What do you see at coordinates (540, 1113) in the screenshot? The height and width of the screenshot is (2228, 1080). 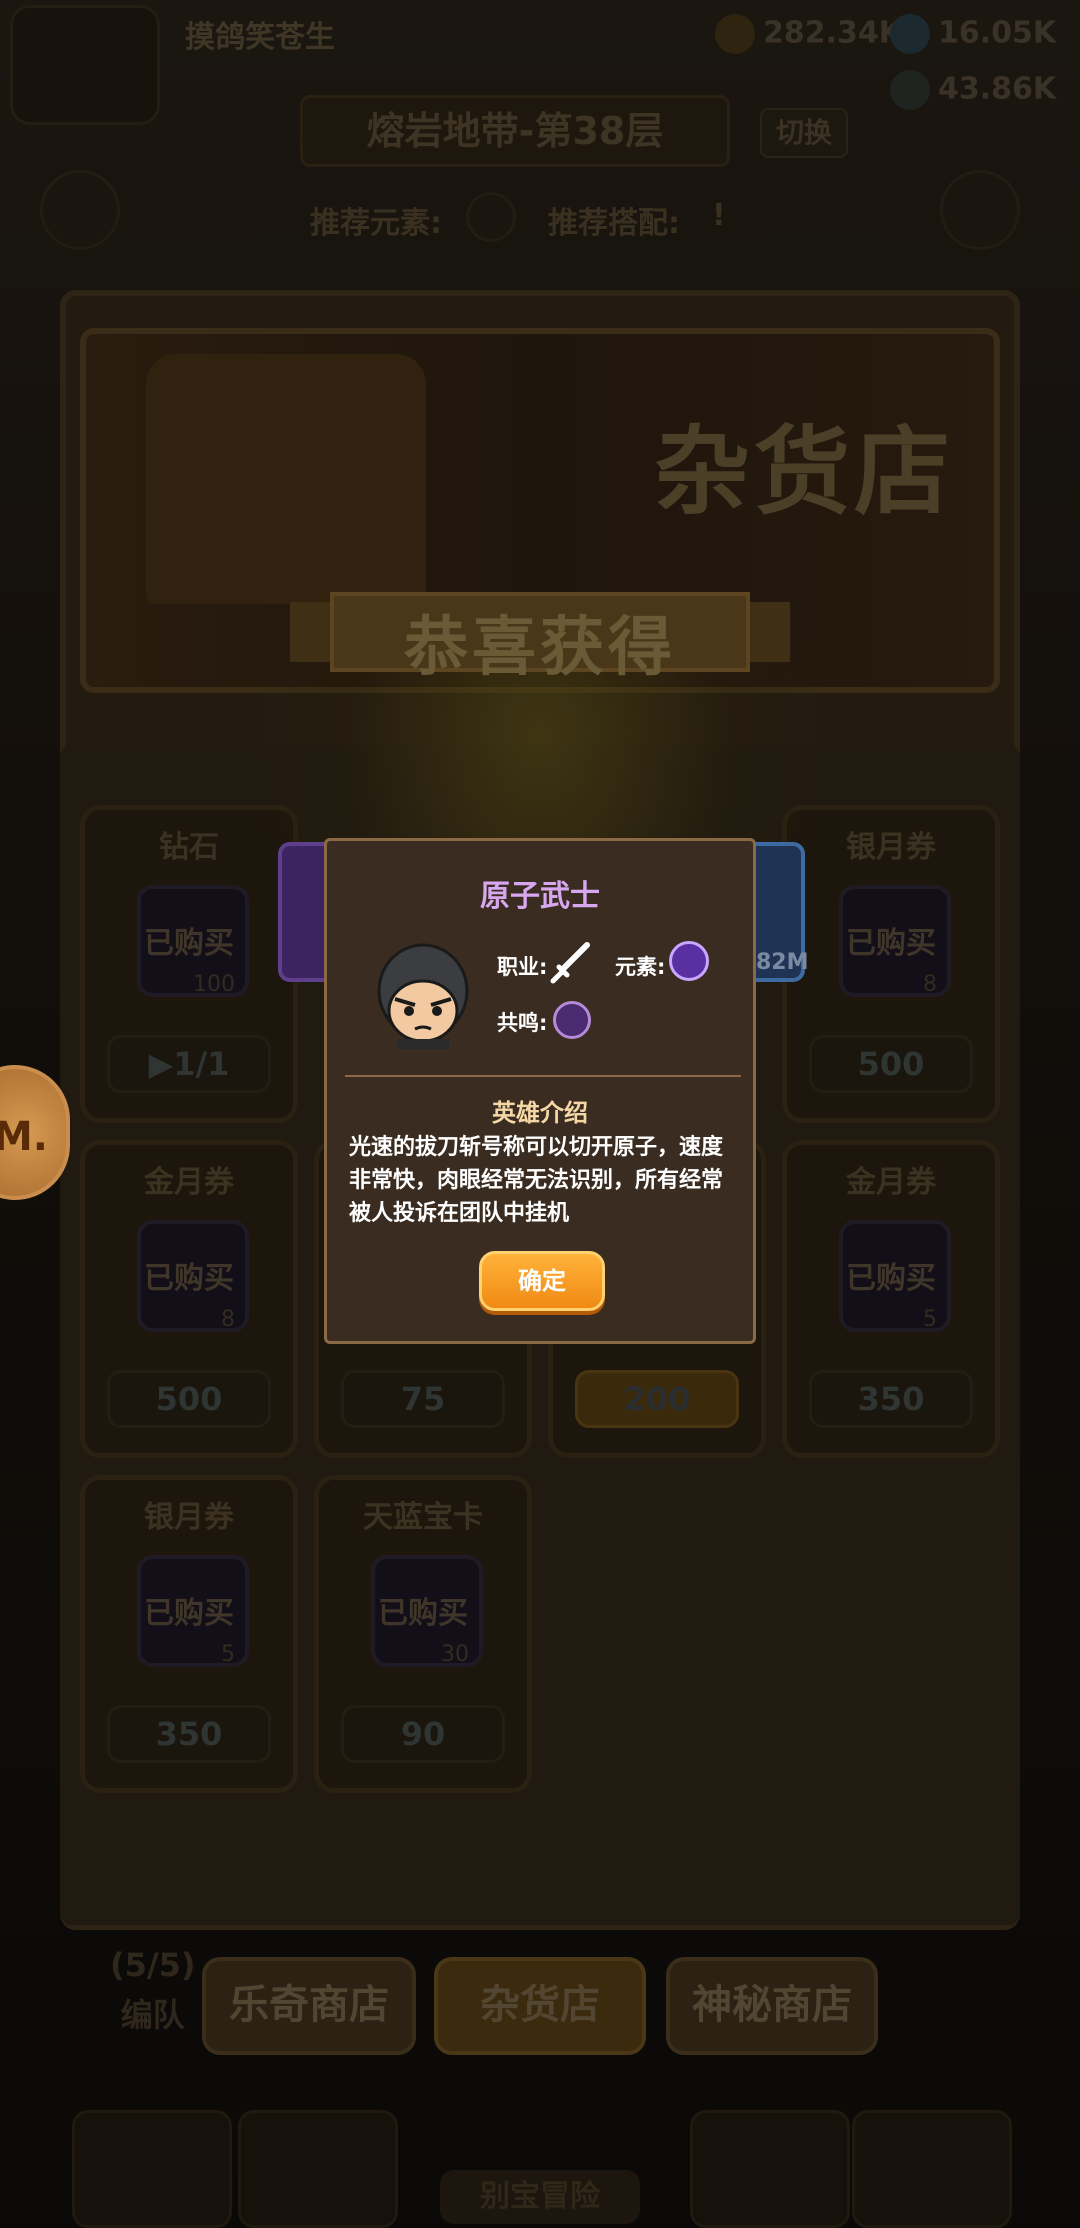 I see `intro-title: 英雄介绍` at bounding box center [540, 1113].